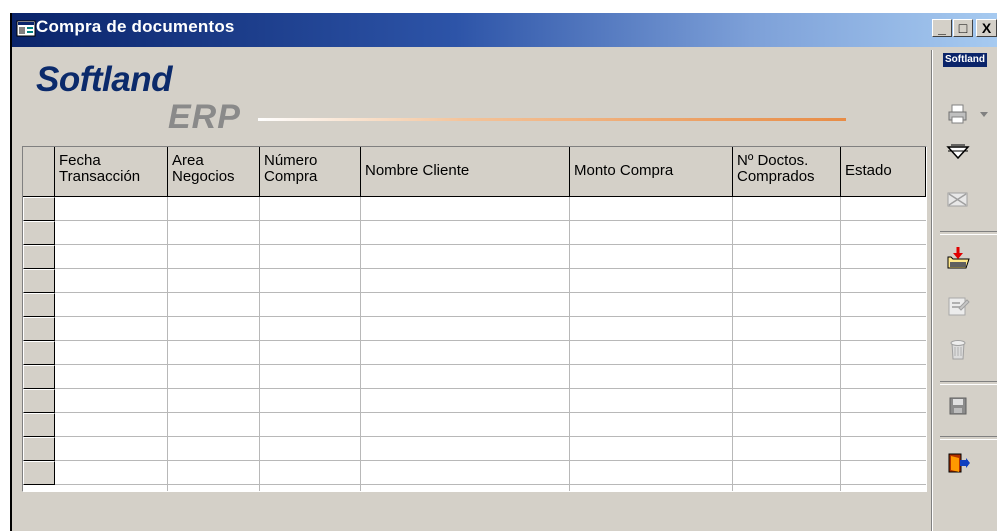 Image resolution: width=997 pixels, height=531 pixels. Describe the element at coordinates (11, 272) in the screenshot. I see `window-border` at that location.